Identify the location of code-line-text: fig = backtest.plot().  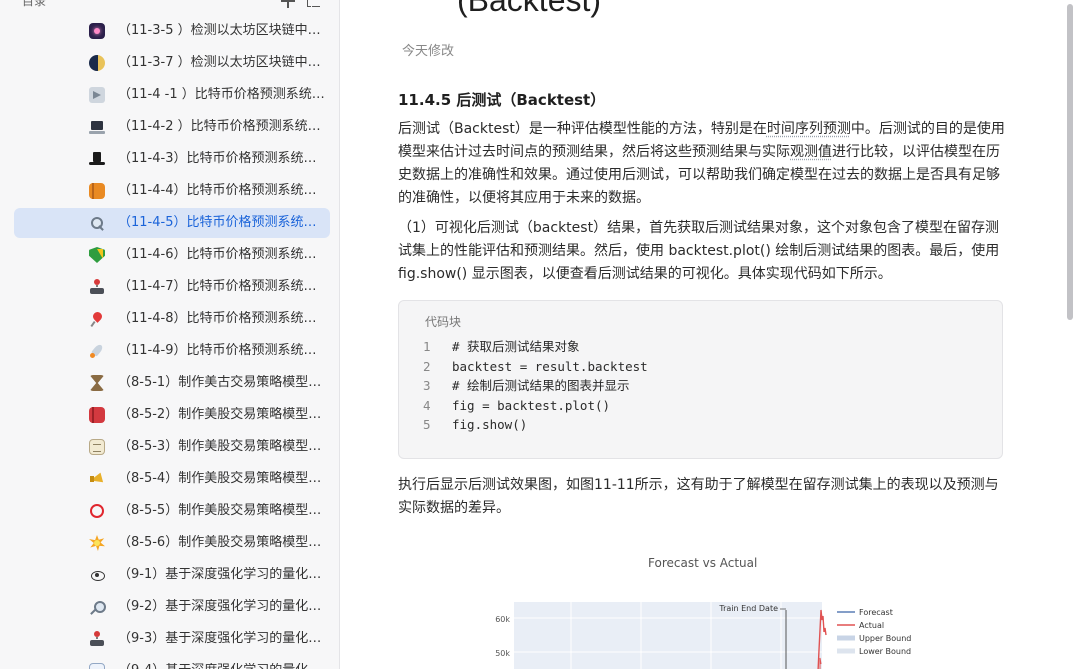
(531, 405).